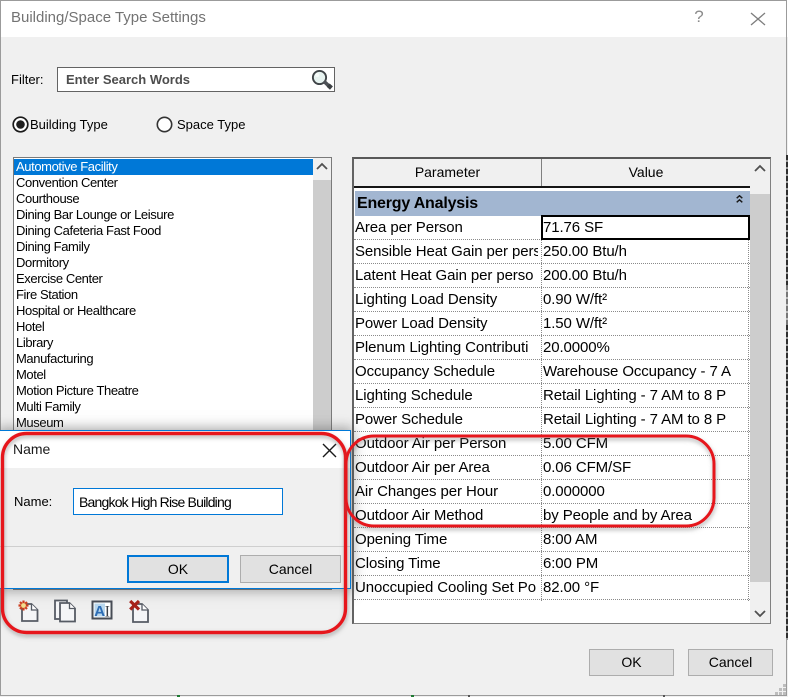 The width and height of the screenshot is (788, 697). Describe the element at coordinates (107, 611) in the screenshot. I see `svg-text: I` at that location.